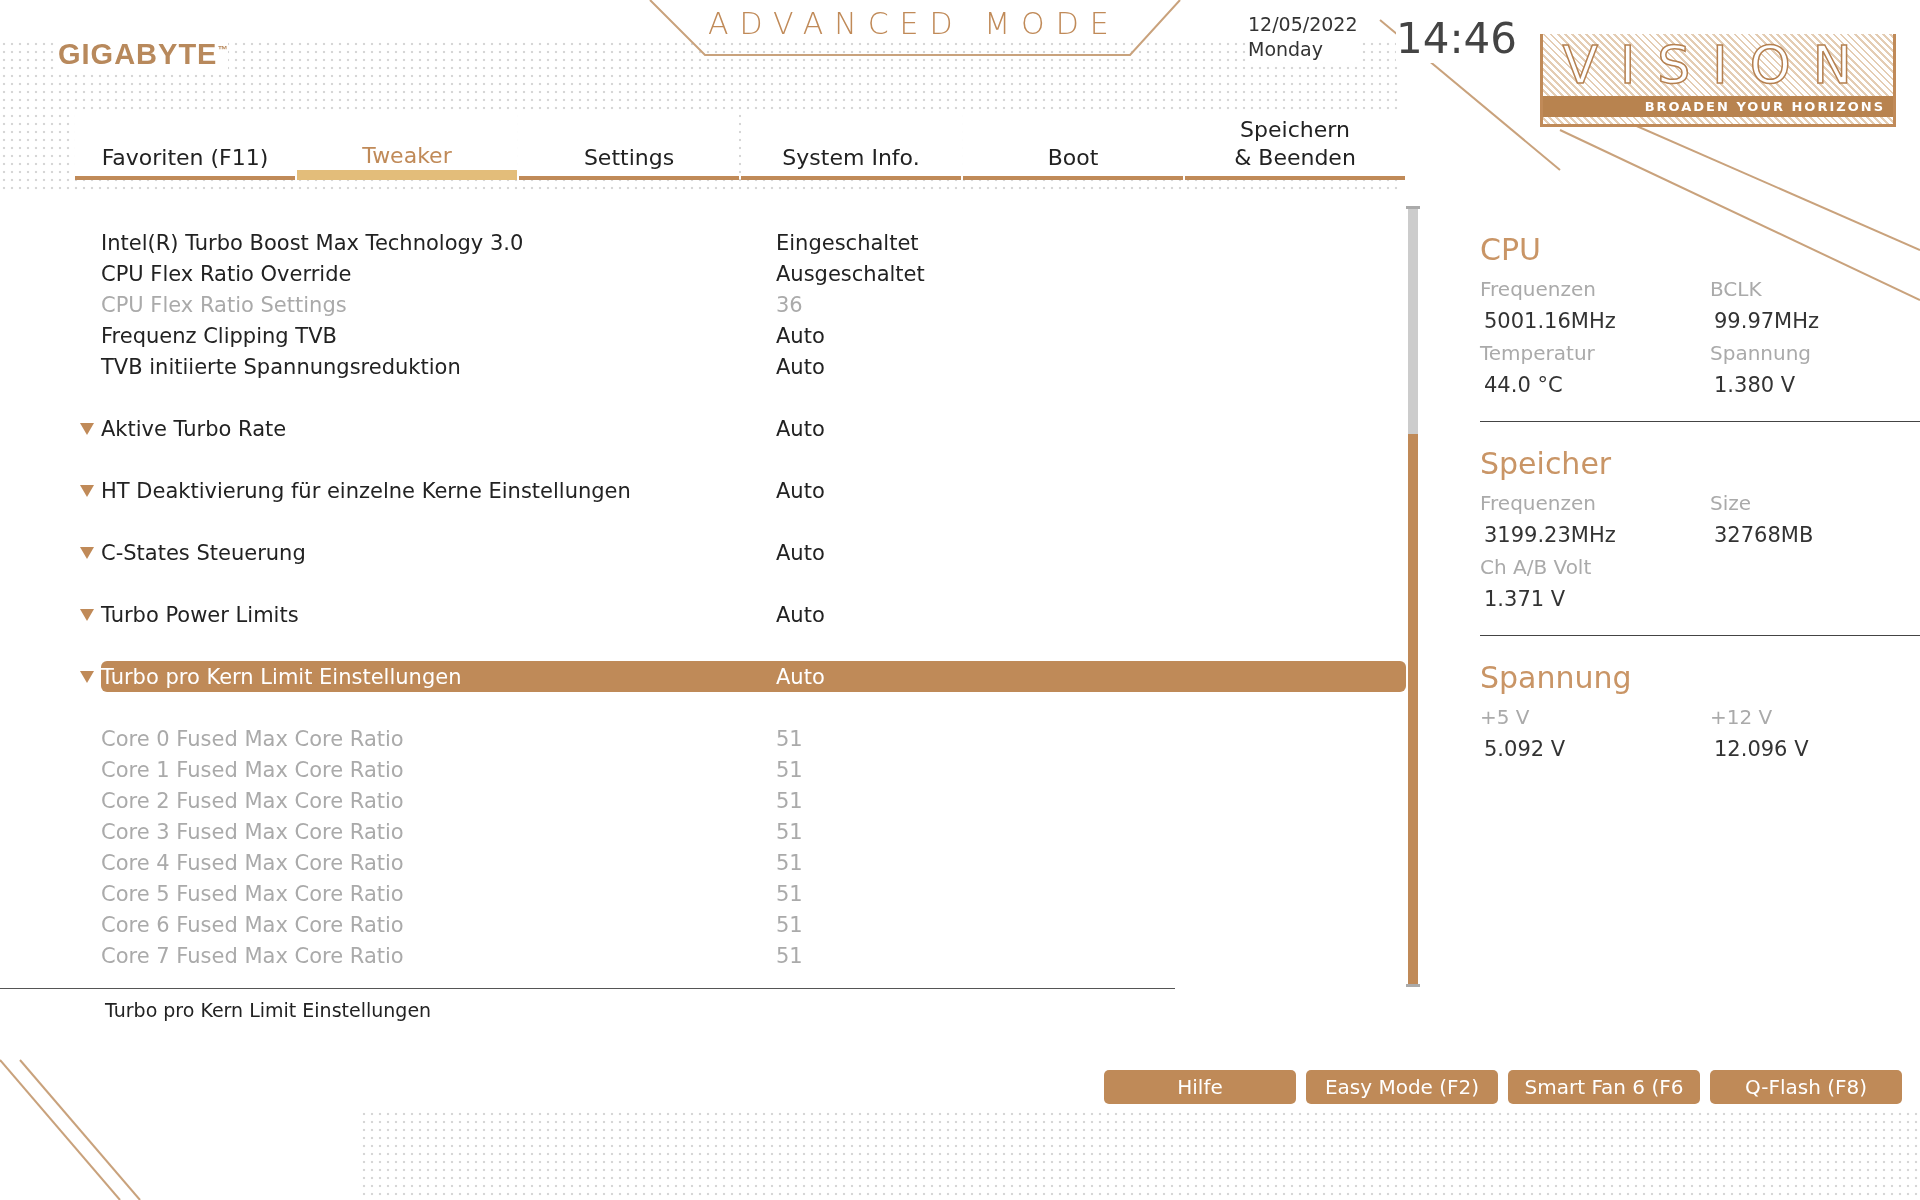  Describe the element at coordinates (1755, 385) in the screenshot. I see `monitor-value: 1.380 V` at that location.